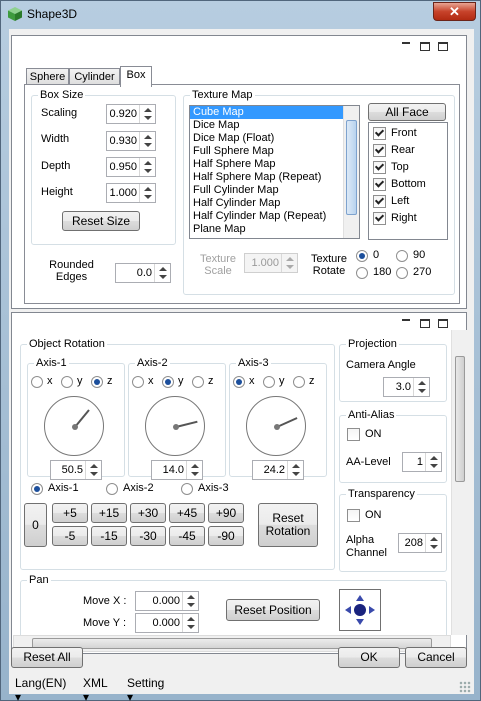 The image size is (481, 701). I want to click on texture-map-item: Dice Map, so click(274, 125).